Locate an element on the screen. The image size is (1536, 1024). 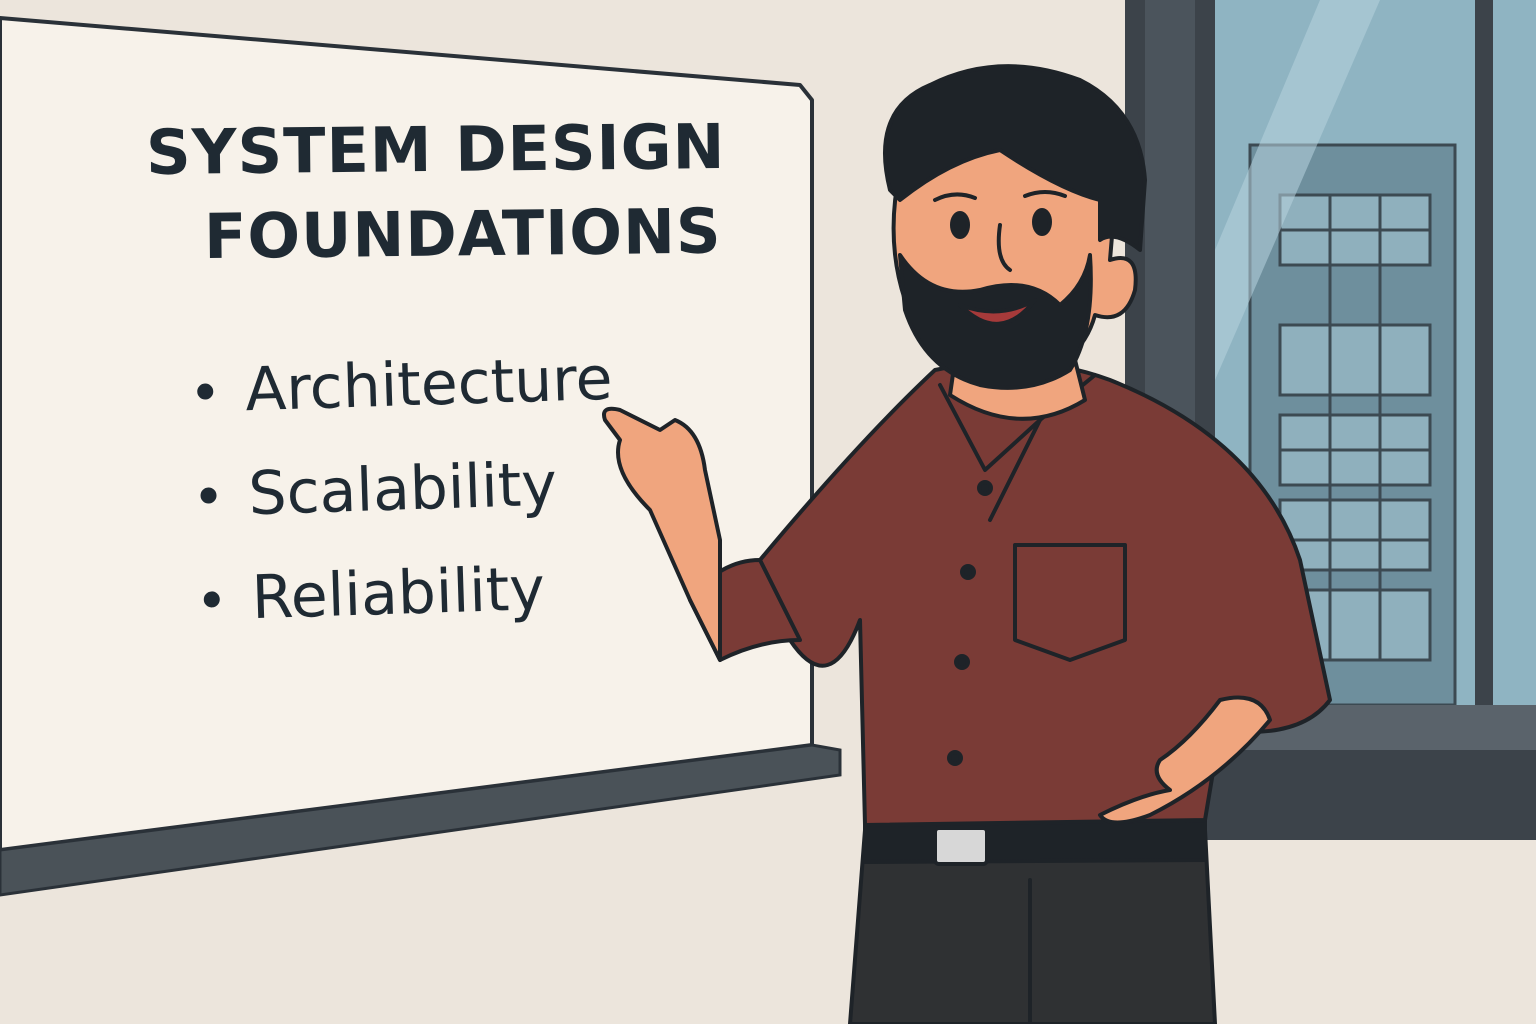
window-glass-right is located at coordinates (1514, 352).